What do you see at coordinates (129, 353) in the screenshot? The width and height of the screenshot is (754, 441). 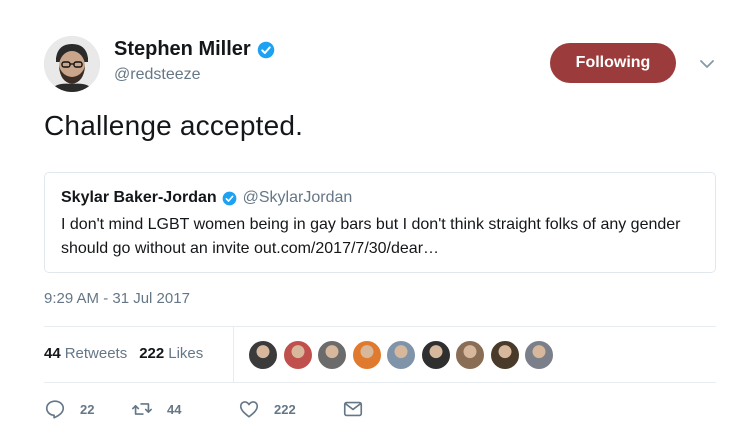 I see `tweet-stats: 44 Retweets 222 Likes` at bounding box center [129, 353].